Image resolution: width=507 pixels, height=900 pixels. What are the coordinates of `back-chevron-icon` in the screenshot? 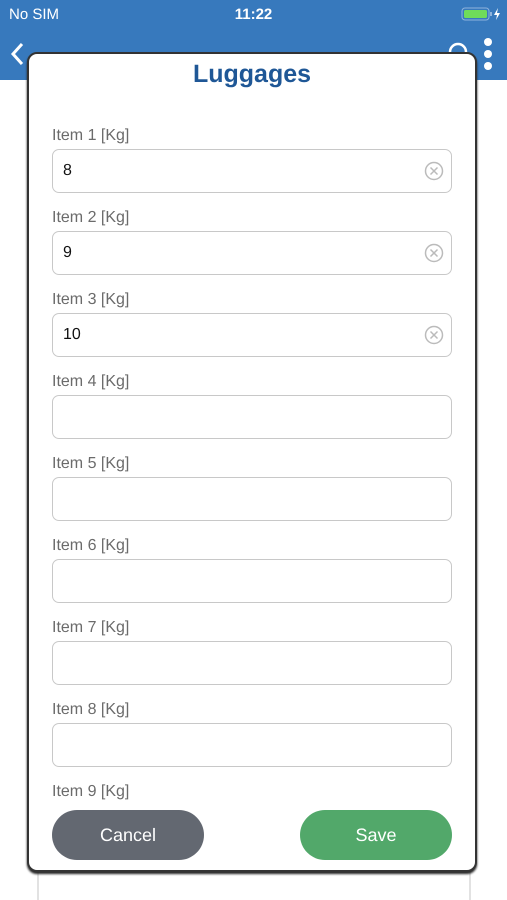 It's located at (17, 54).